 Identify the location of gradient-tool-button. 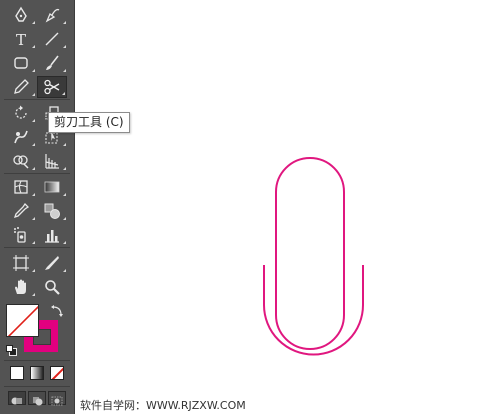
(52, 187).